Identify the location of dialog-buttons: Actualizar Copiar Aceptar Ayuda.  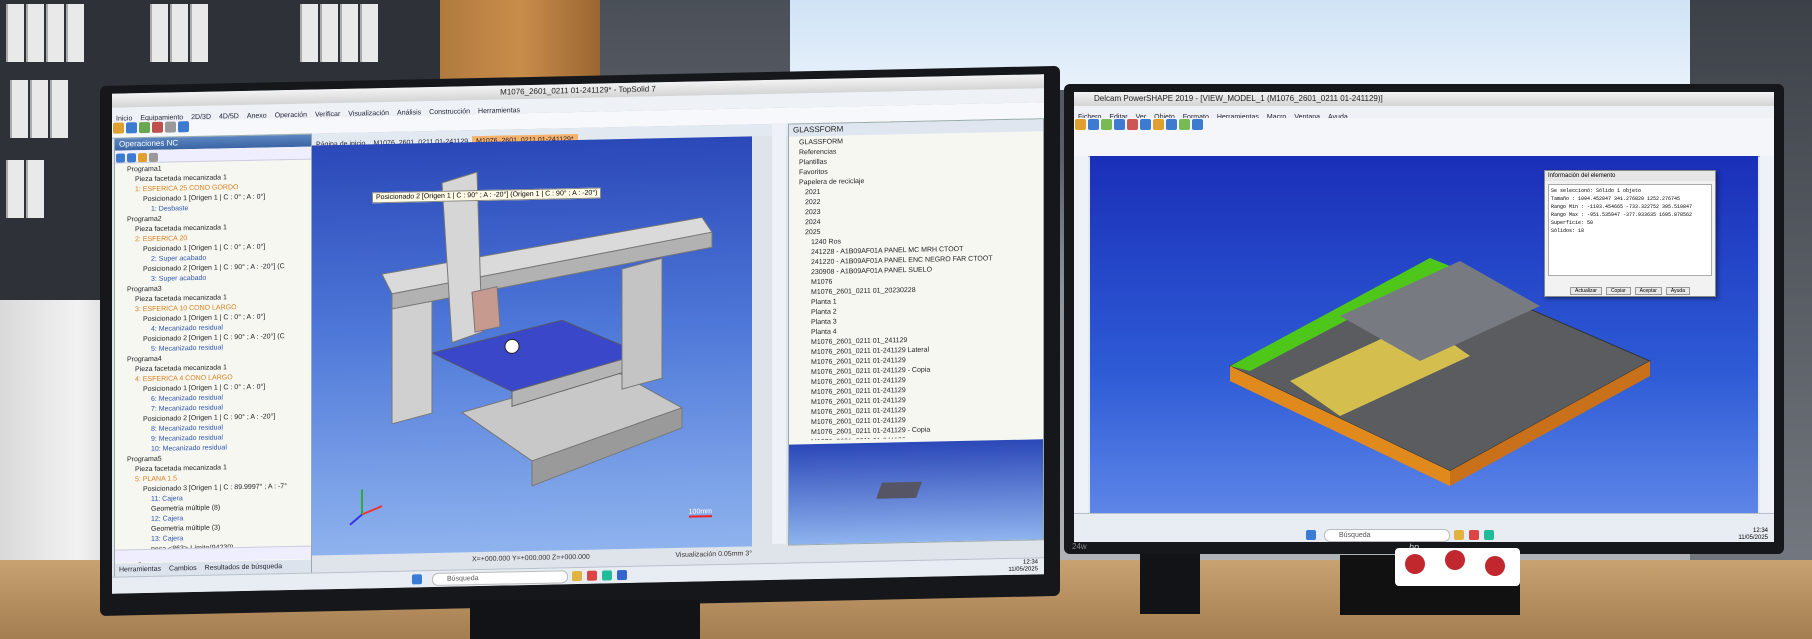
(1630, 288).